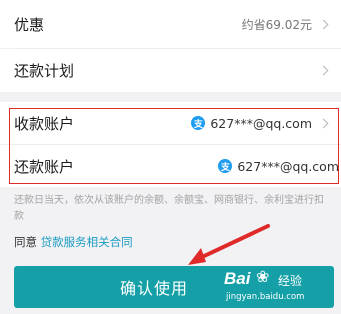 The image size is (341, 314). What do you see at coordinates (153, 288) in the screenshot?
I see `confirm-button-label: 确认使用` at bounding box center [153, 288].